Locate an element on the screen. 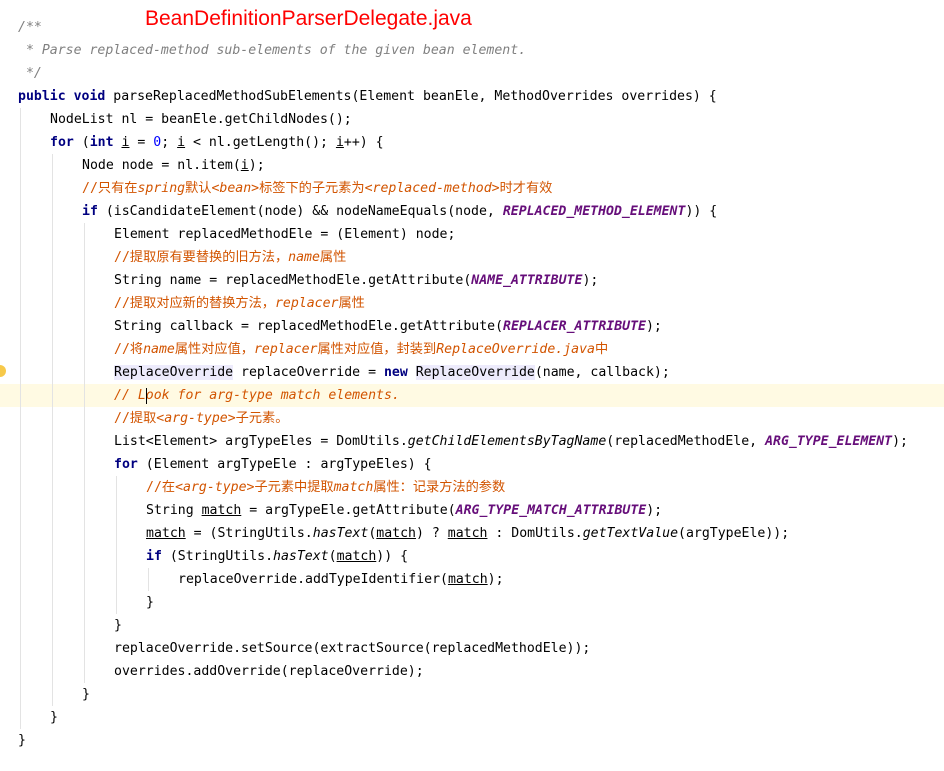 The width and height of the screenshot is (944, 771). code-token: = is located at coordinates (141, 142).